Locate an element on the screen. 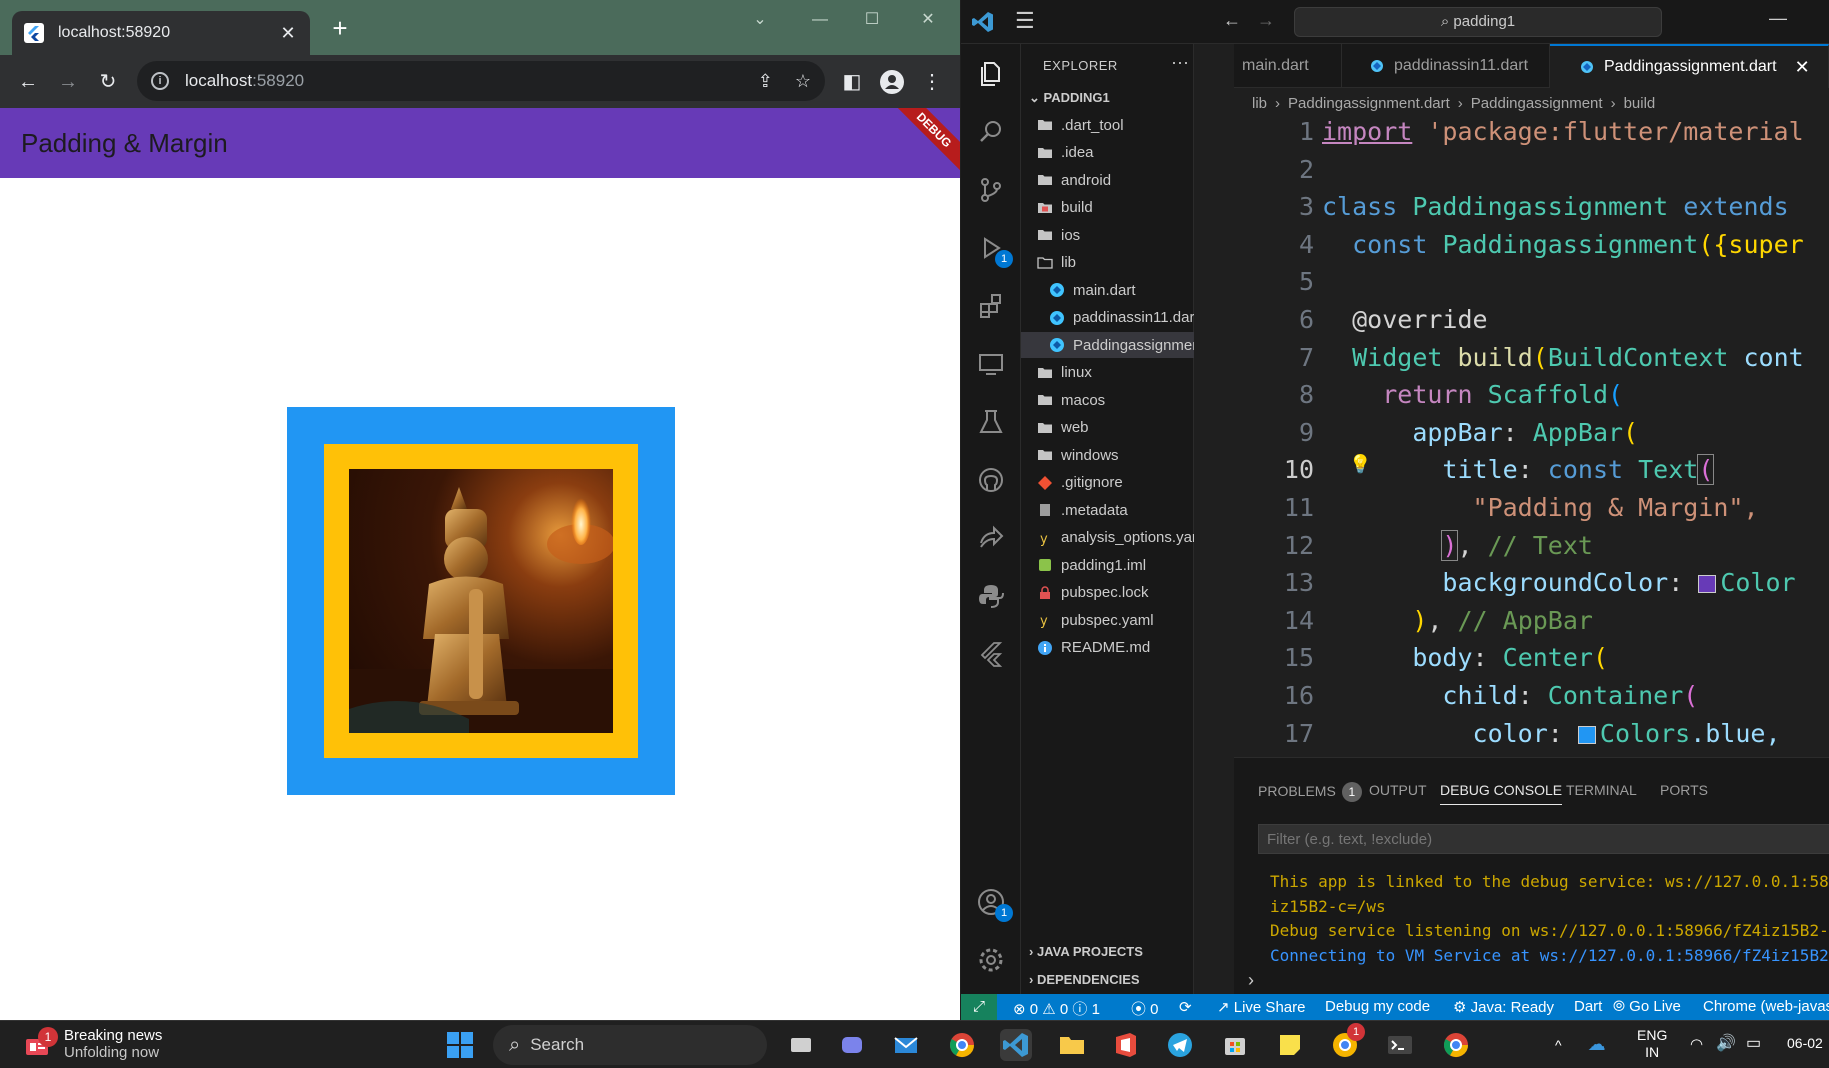 This screenshot has height=1068, width=1829. python-icon is located at coordinates (991, 596).